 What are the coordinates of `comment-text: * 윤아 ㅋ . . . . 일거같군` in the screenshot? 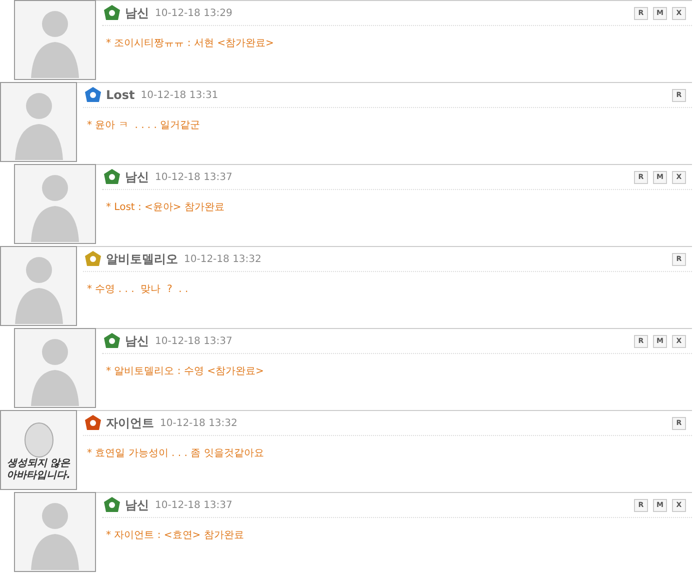 It's located at (144, 125).